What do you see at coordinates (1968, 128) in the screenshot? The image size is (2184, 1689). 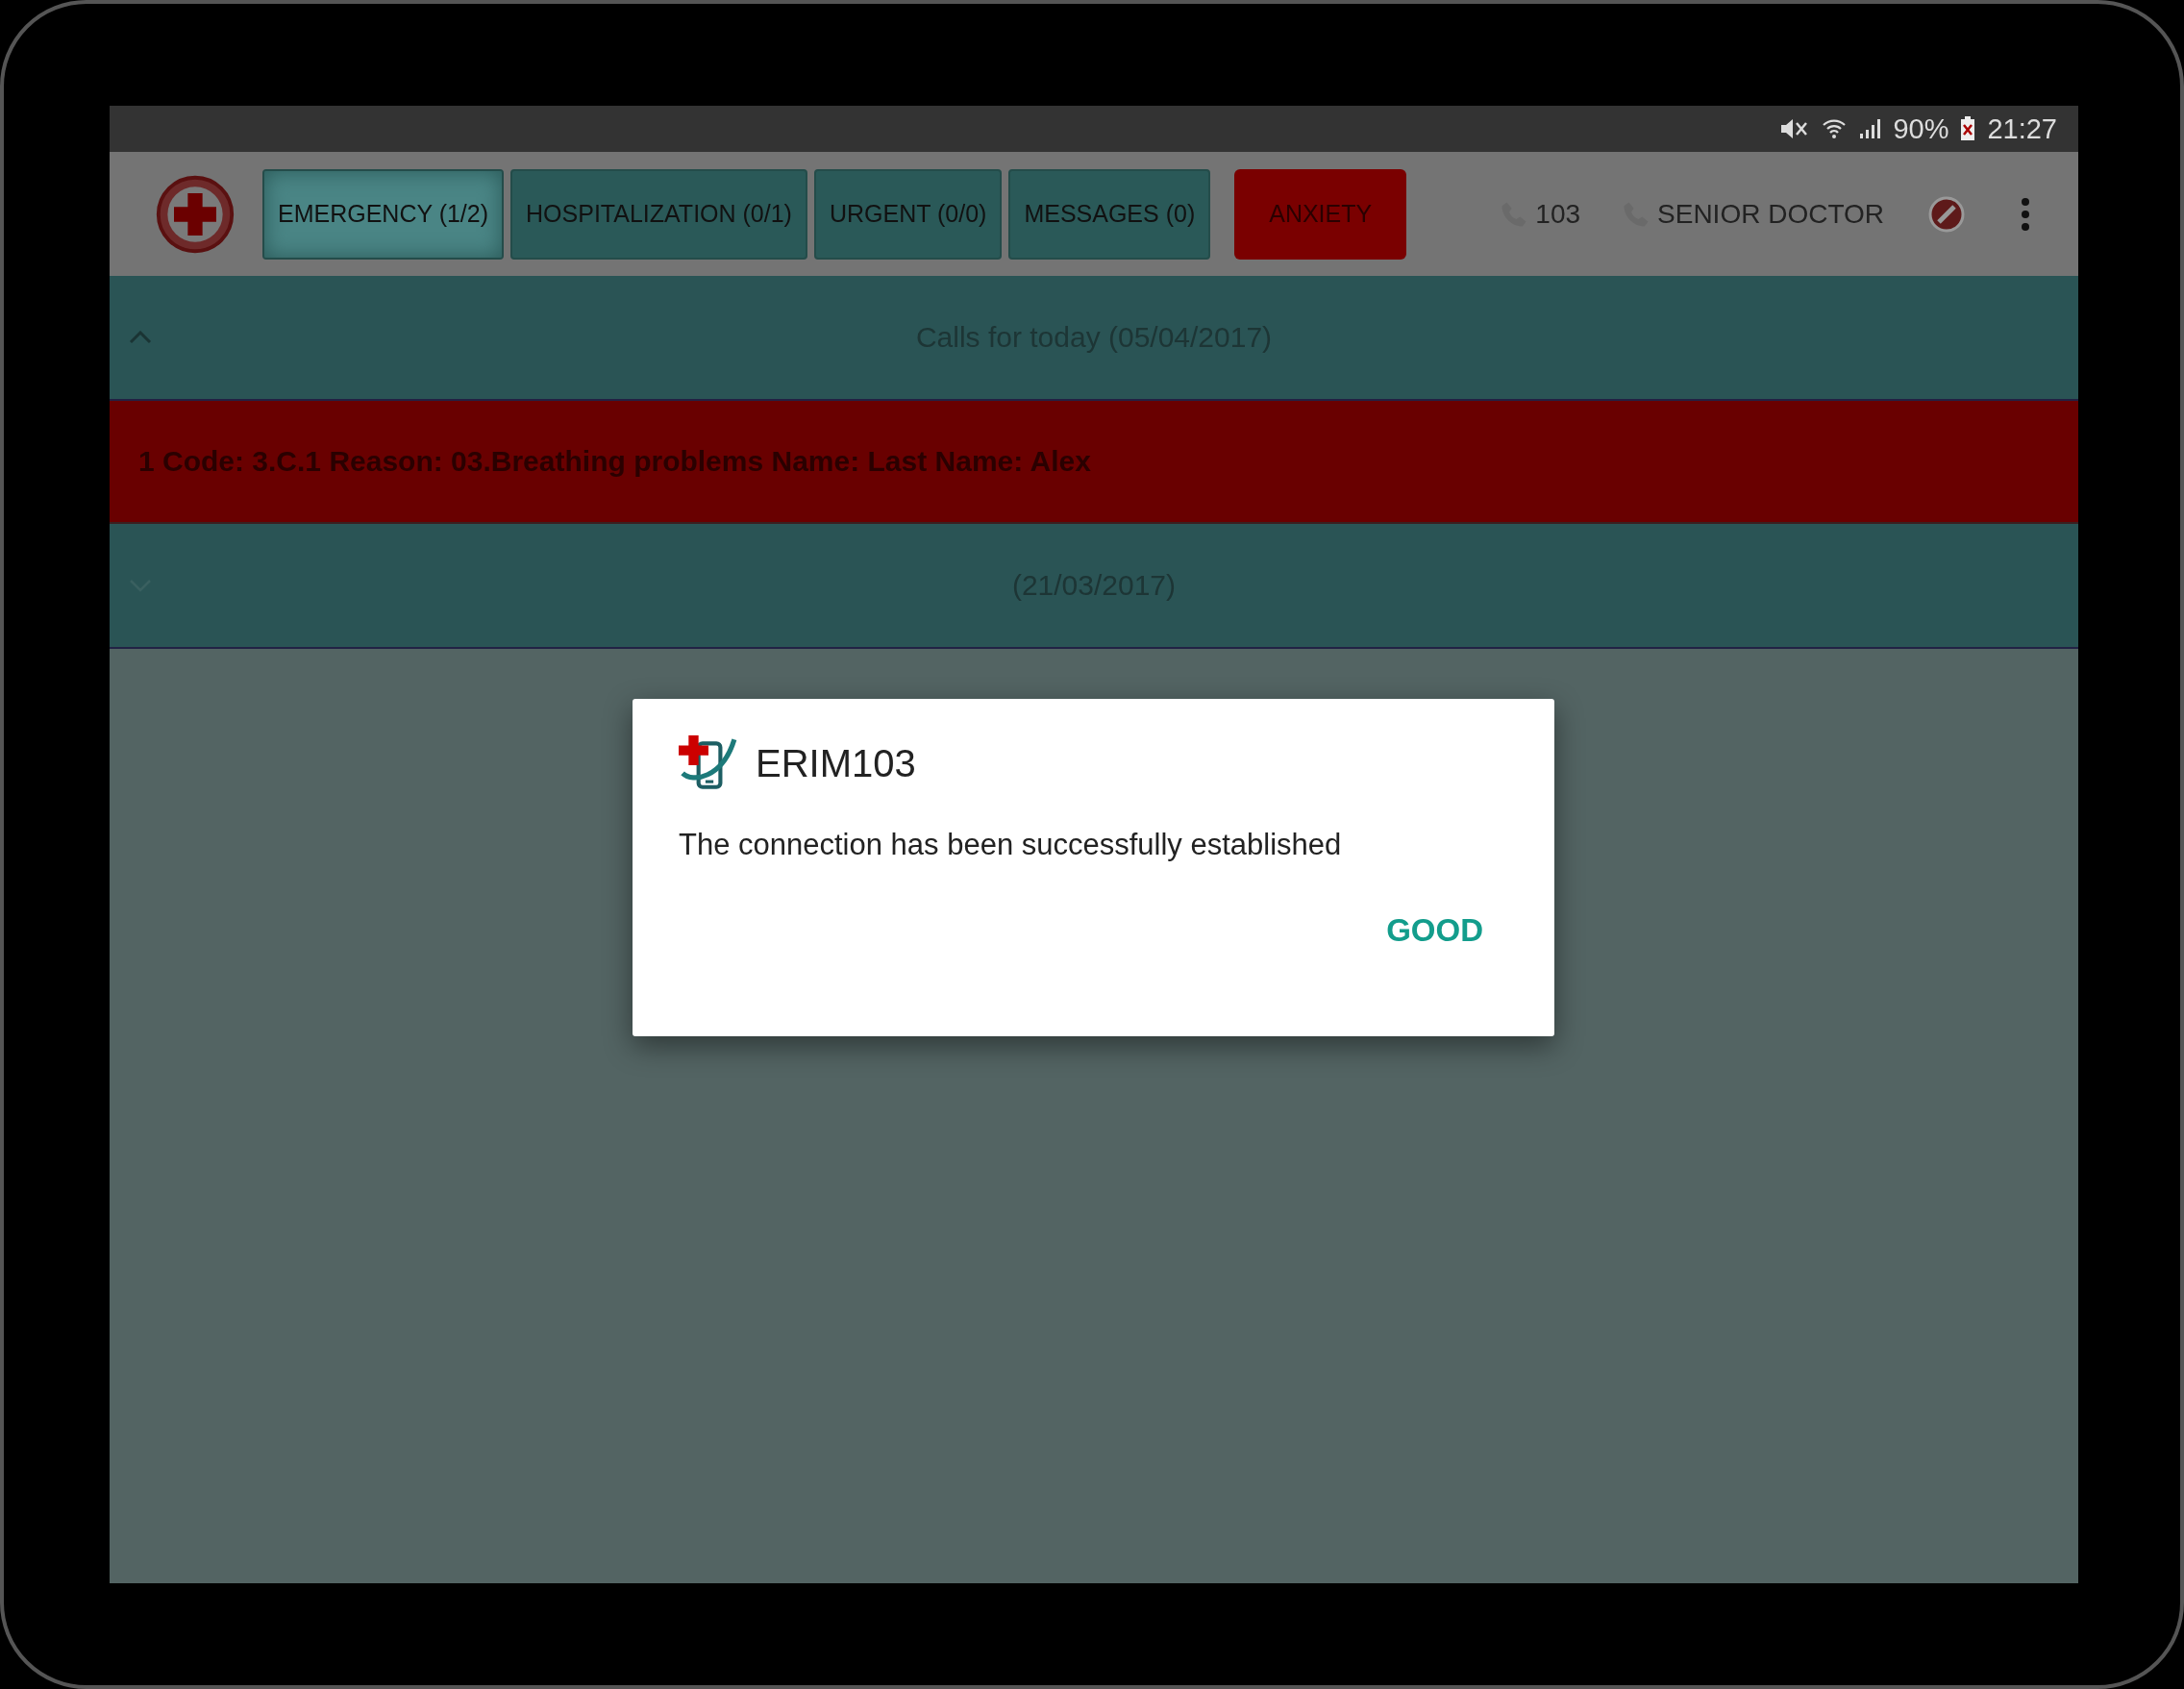 I see `battery-icon` at bounding box center [1968, 128].